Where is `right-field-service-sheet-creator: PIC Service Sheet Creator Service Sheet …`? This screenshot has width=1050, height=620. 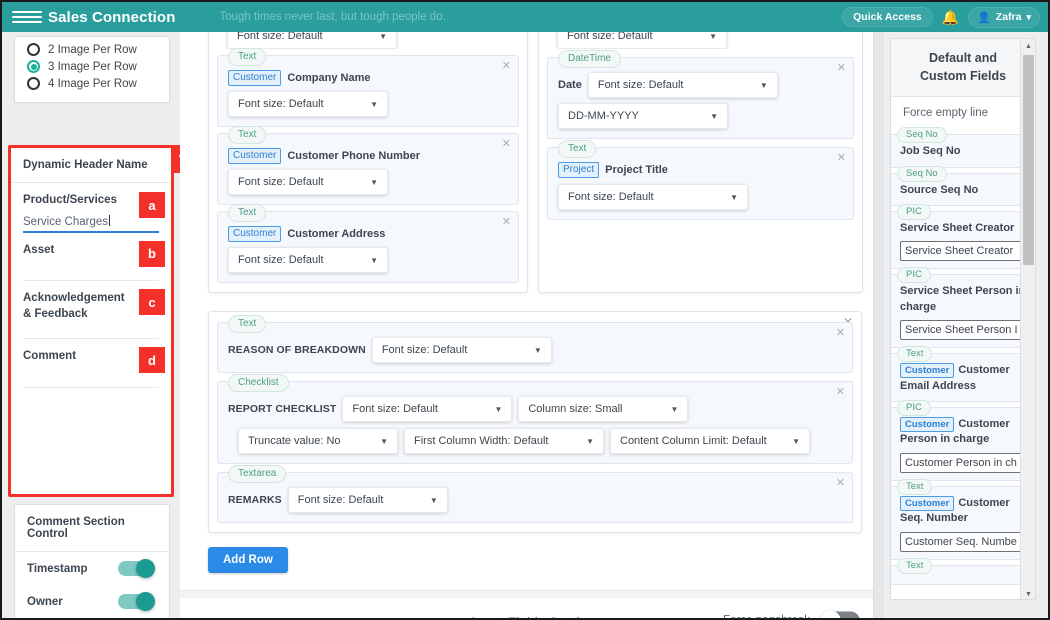
right-field-service-sheet-creator: PIC Service Sheet Creator Service Sheet … is located at coordinates (963, 237).